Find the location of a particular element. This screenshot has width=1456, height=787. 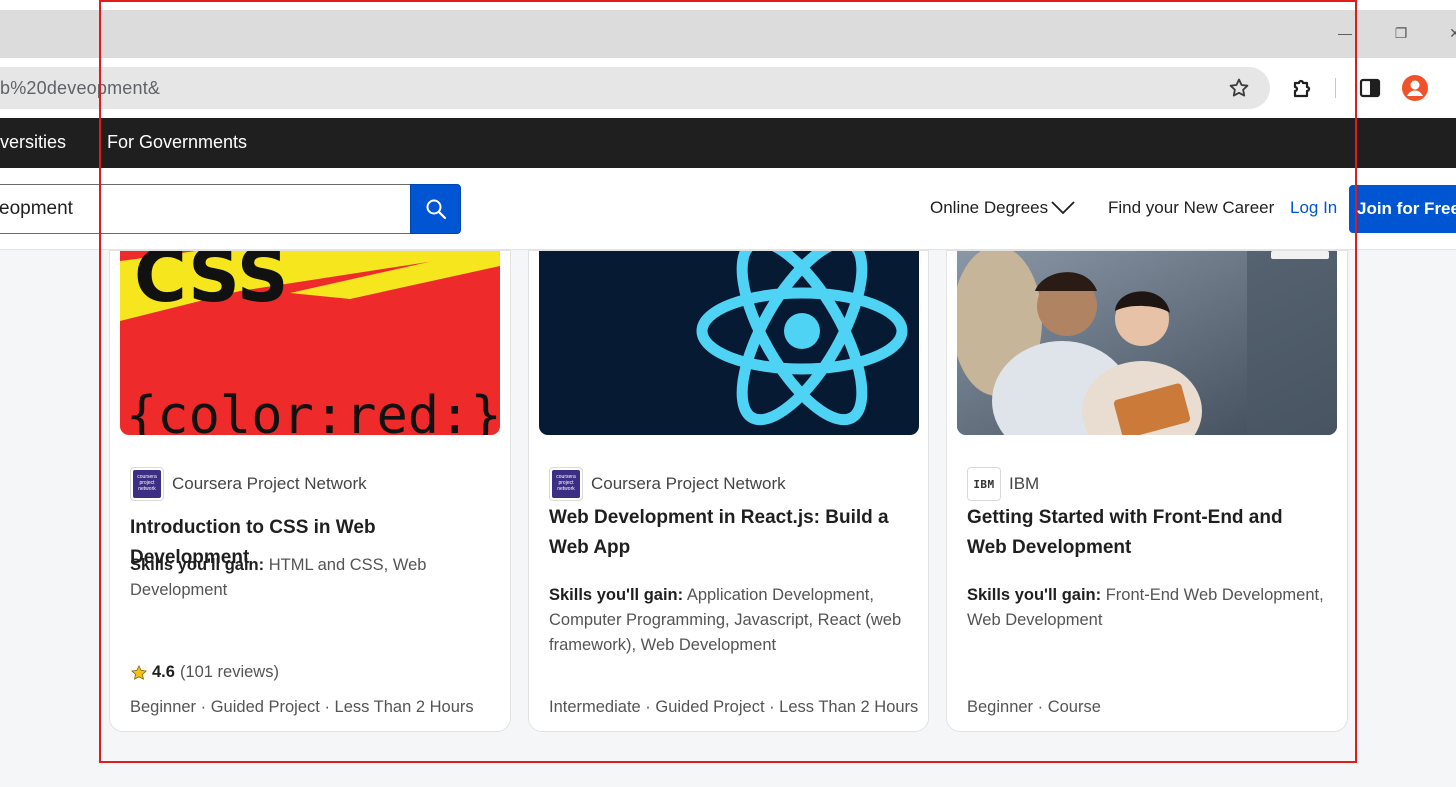

svg-text: CSS is located at coordinates (211, 284).